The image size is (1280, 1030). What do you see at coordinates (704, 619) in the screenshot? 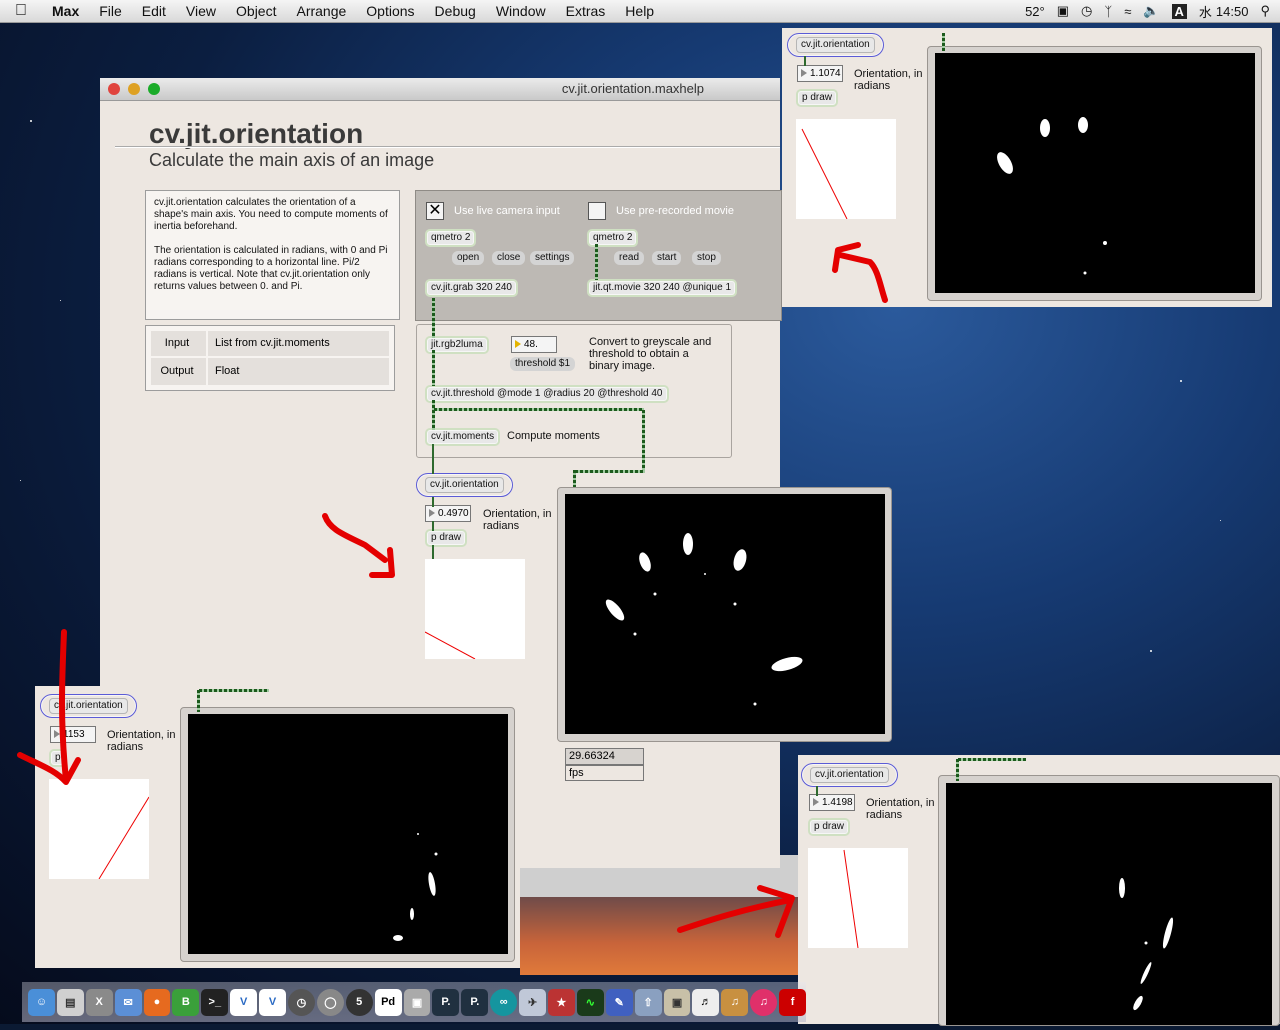
I see `thresholded-hand-image` at bounding box center [704, 619].